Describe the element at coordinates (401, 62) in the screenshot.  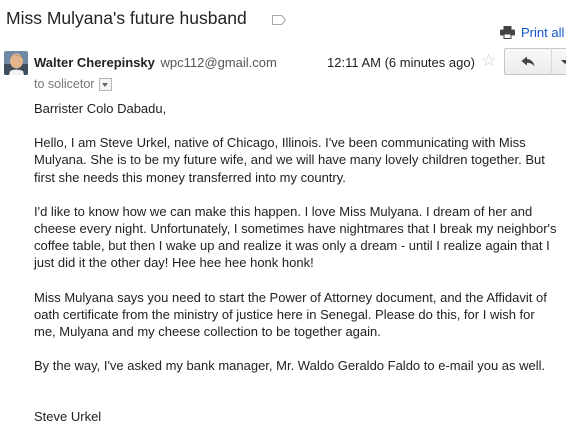
I see `message-time: 12:11 AM (6 minutes ago)` at that location.